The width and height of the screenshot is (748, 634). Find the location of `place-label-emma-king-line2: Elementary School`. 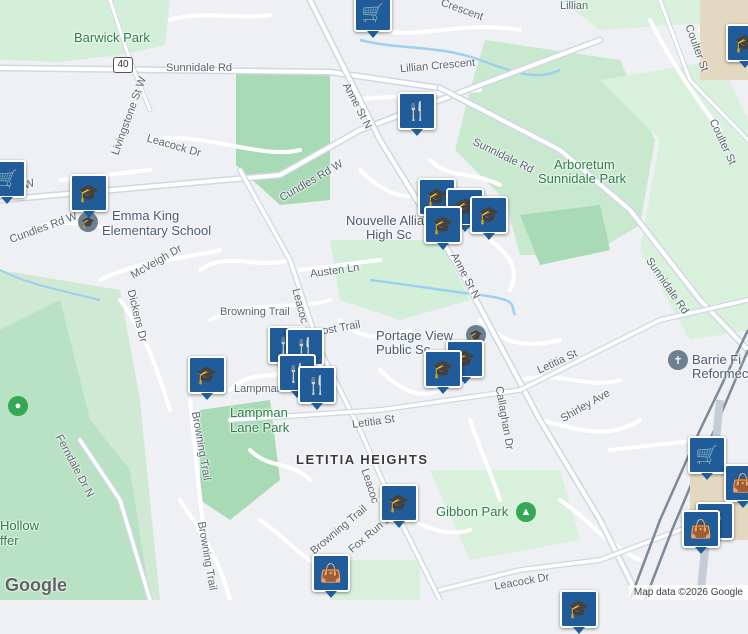

place-label-emma-king-line2: Elementary School is located at coordinates (157, 230).